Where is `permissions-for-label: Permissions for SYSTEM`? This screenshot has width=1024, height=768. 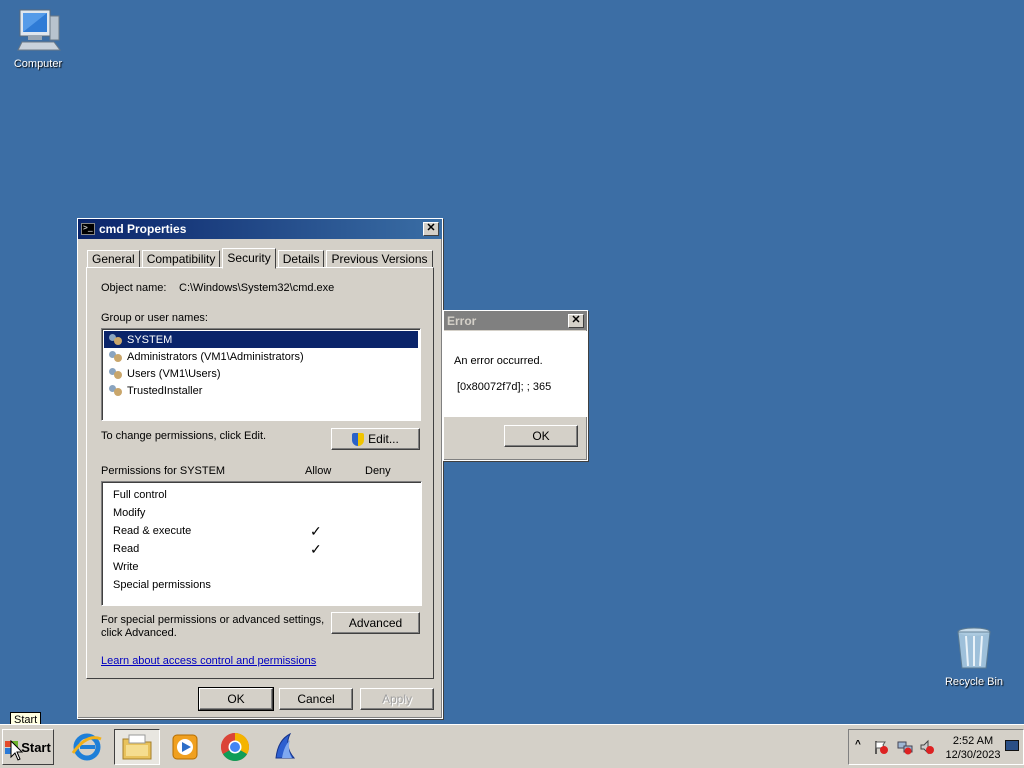 permissions-for-label: Permissions for SYSTEM is located at coordinates (163, 471).